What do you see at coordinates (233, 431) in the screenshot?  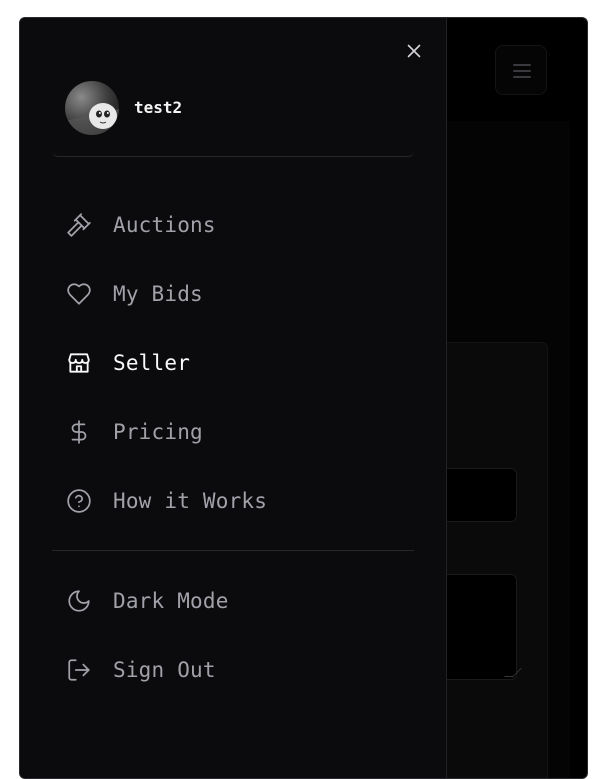 I see `nav-item-pricing: Pricing` at bounding box center [233, 431].